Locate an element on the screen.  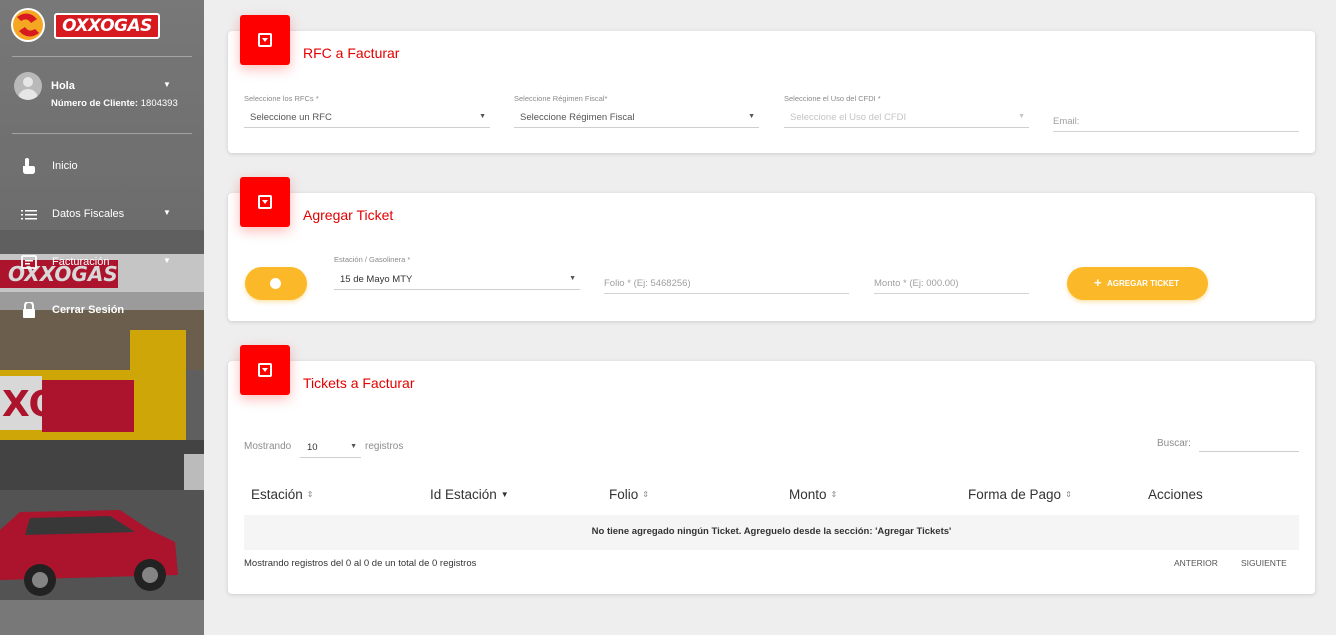
search-label: Buscar: is located at coordinates (1174, 443).